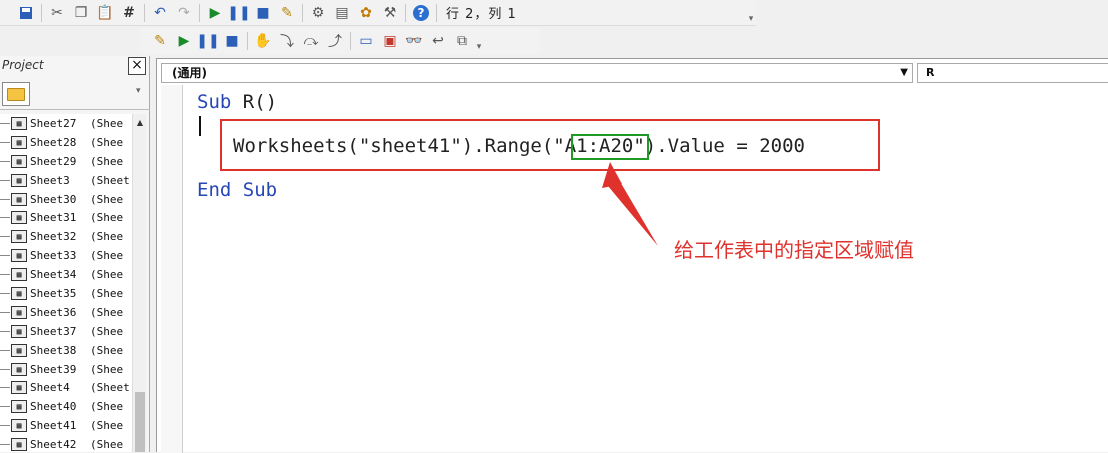 Image resolution: width=1108 pixels, height=453 pixels. I want to click on tree-item: ▦ Sheet33 (Shee, so click(66, 255).